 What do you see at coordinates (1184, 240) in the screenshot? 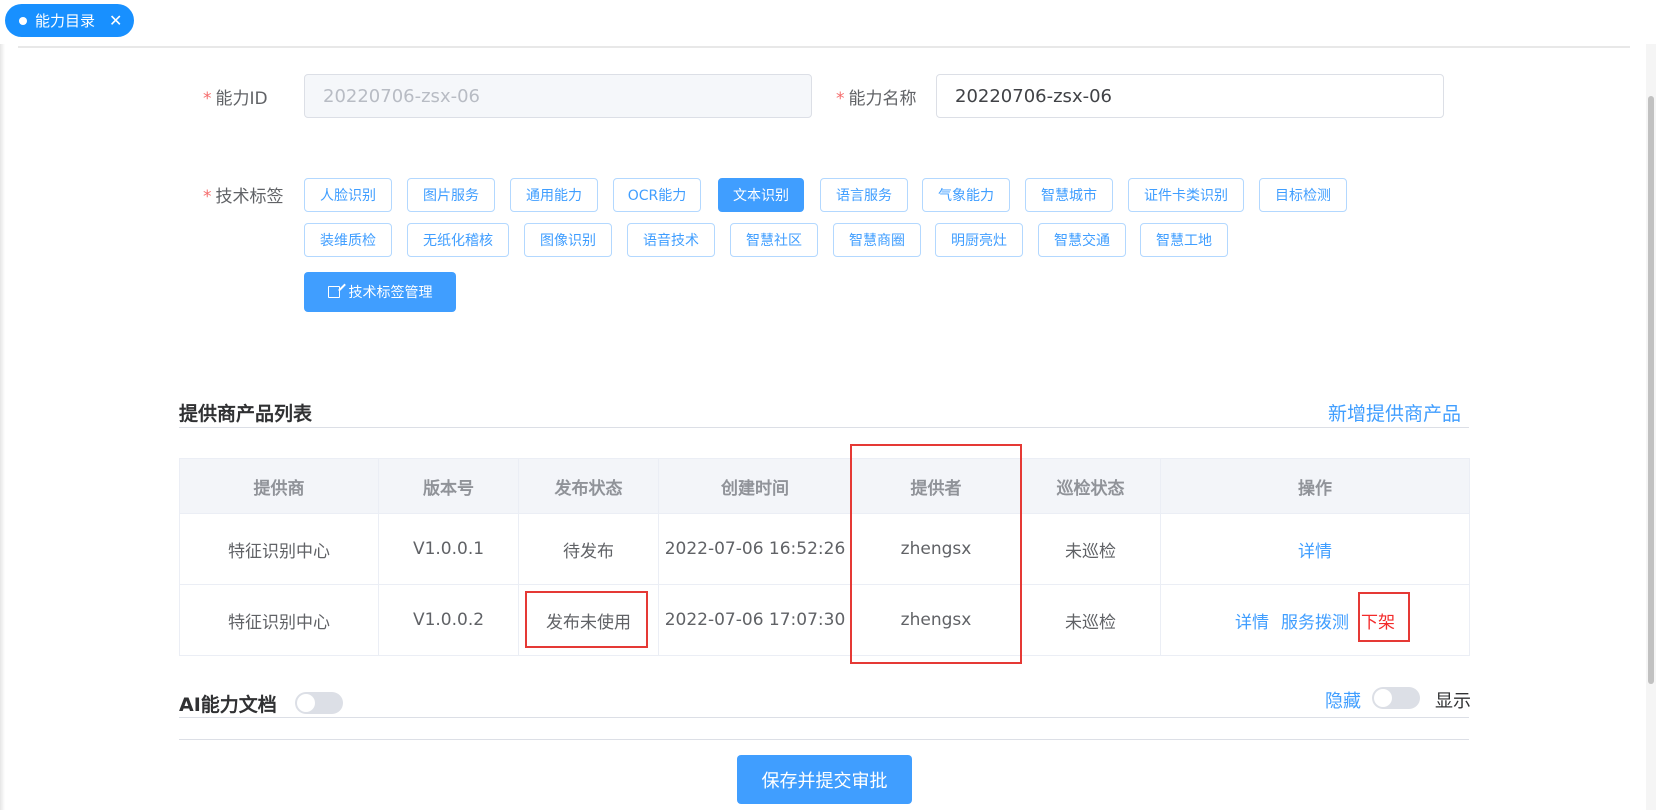
I see `tag-smart-construction: 智慧工地` at bounding box center [1184, 240].